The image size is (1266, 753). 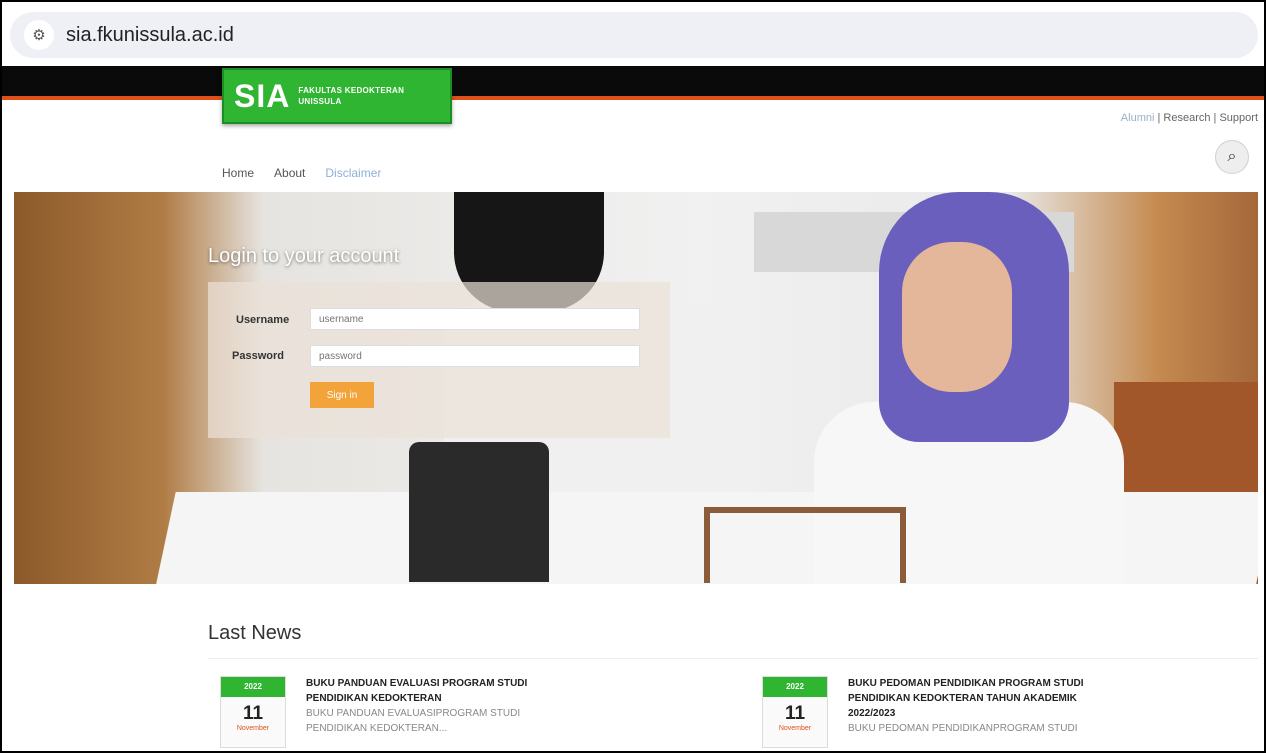 I want to click on nav-about: About, so click(x=289, y=173).